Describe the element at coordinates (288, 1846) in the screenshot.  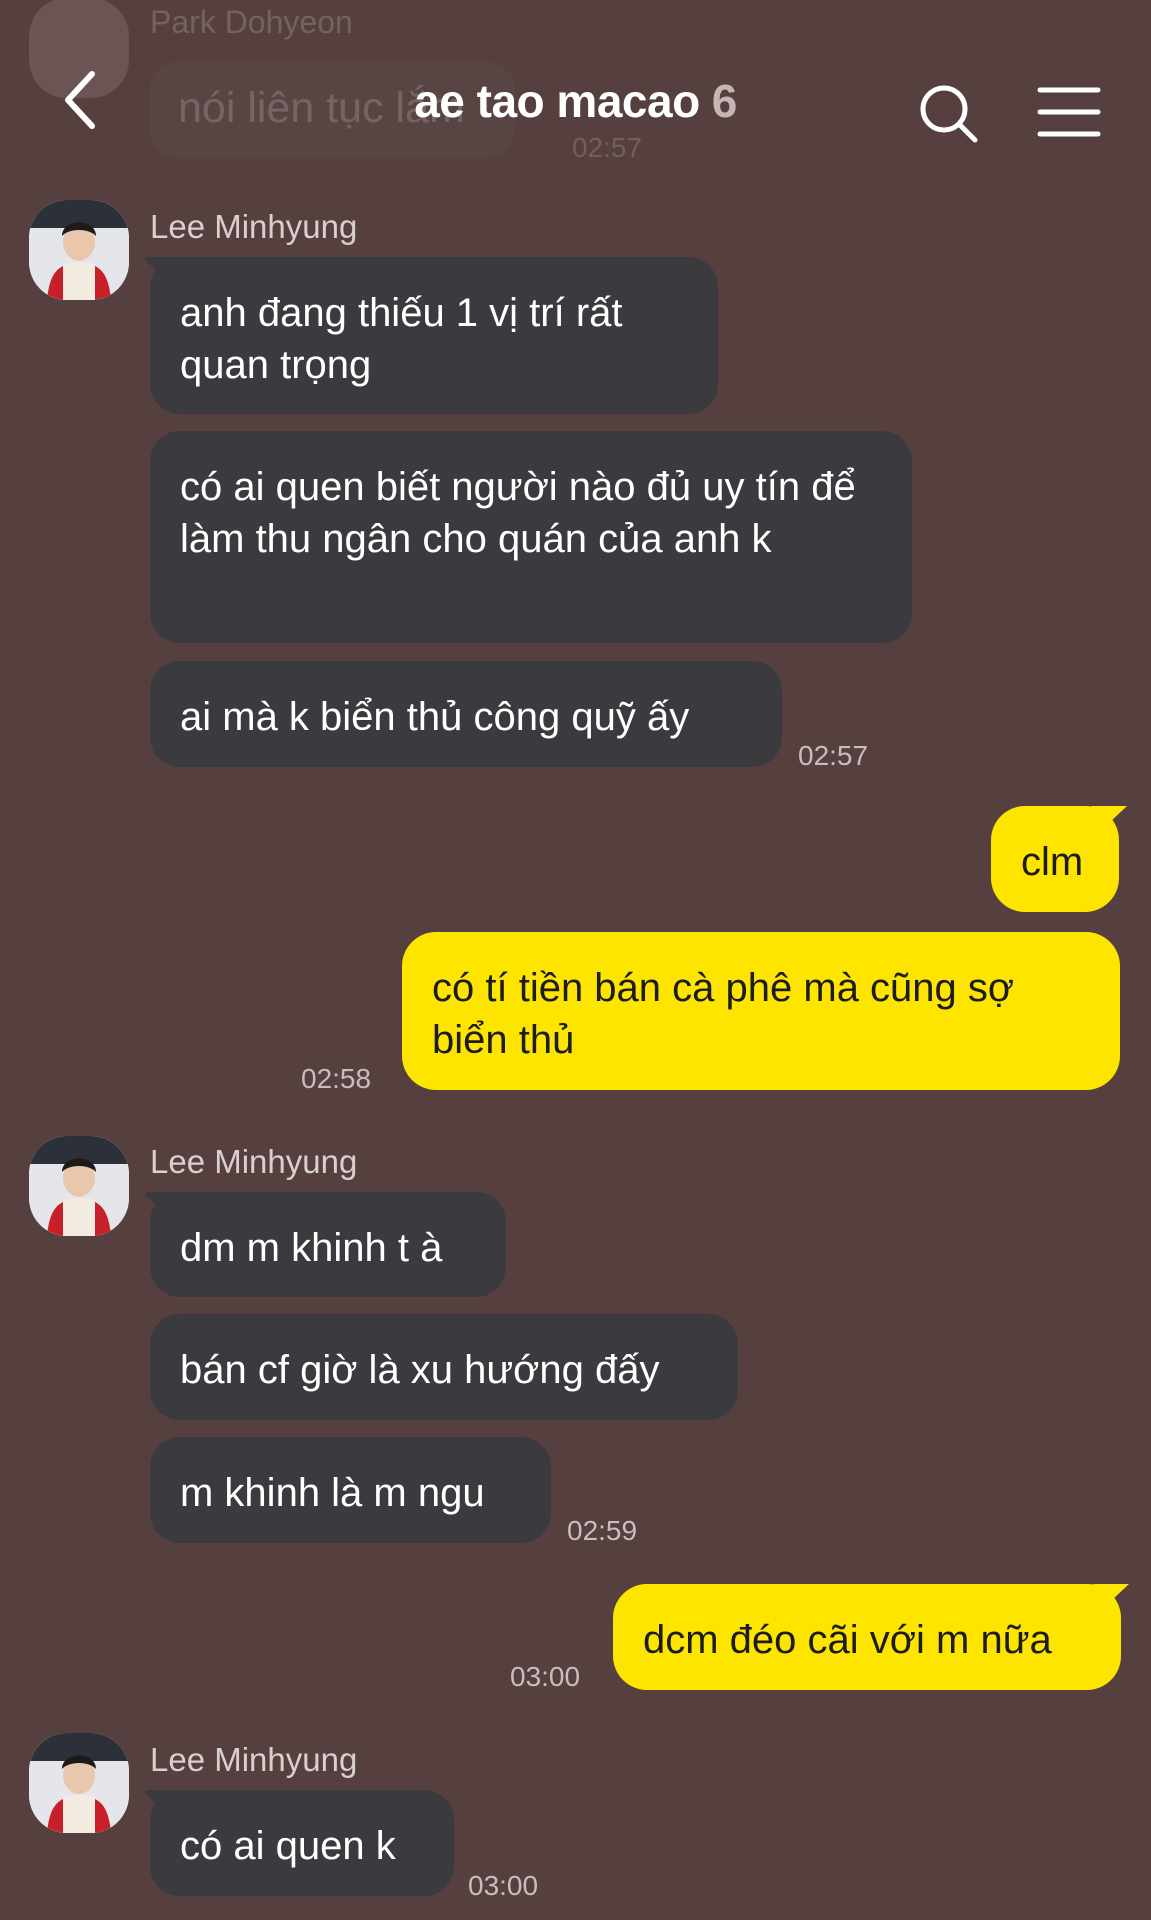
I see `message-text: có ai quen k` at that location.